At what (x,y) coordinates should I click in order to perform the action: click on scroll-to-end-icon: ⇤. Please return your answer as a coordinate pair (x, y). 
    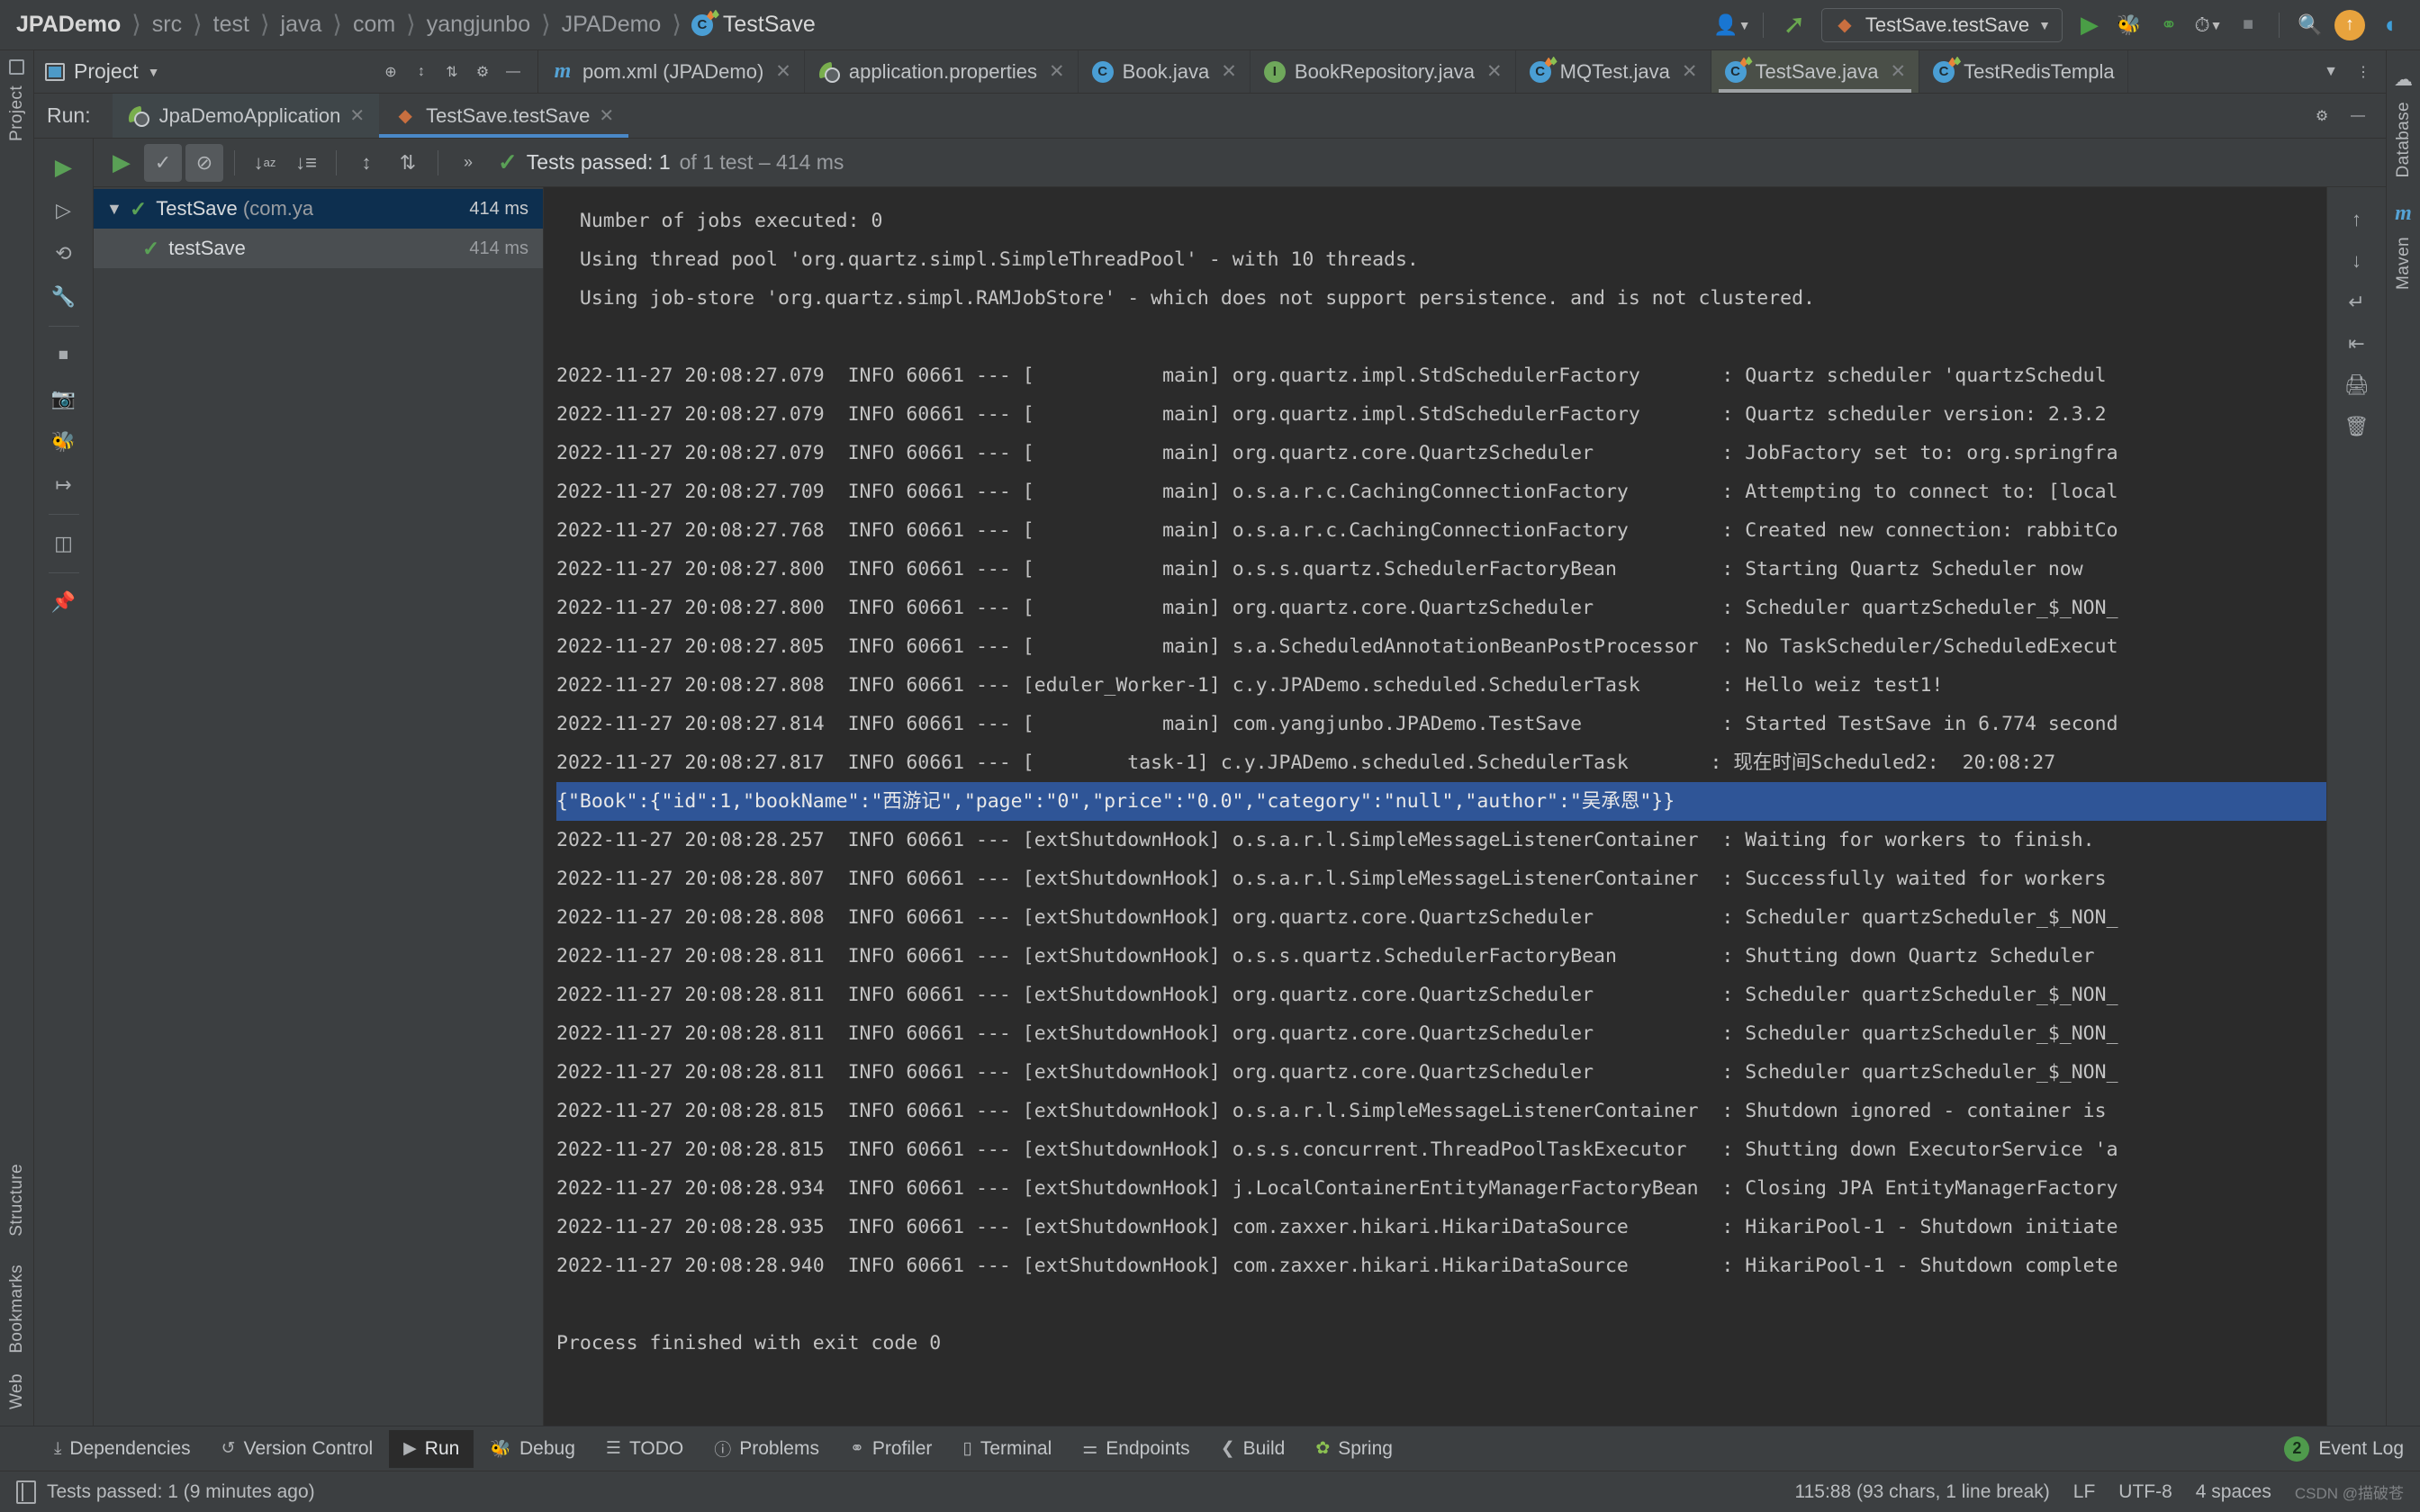
    Looking at the image, I should click on (2357, 344).